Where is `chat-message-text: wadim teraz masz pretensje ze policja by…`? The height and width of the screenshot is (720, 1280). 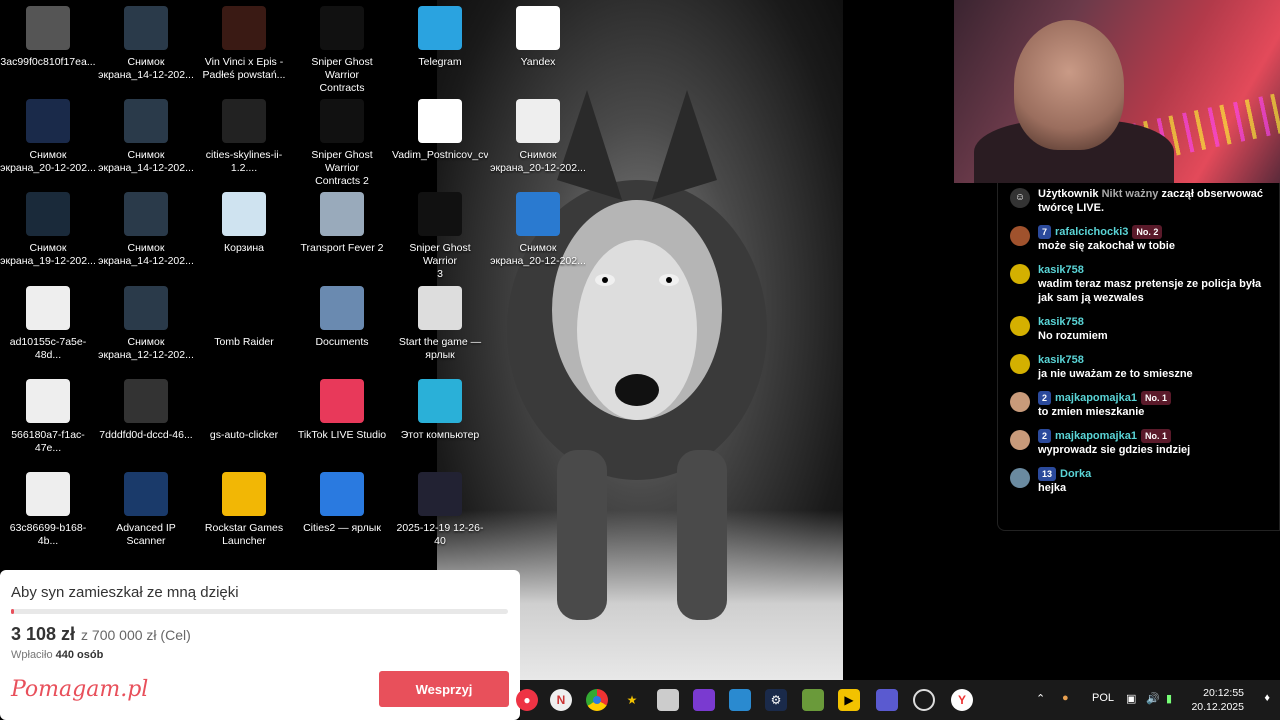
chat-message-text: wadim teraz masz pretensje ze policja by… is located at coordinates (1150, 291).